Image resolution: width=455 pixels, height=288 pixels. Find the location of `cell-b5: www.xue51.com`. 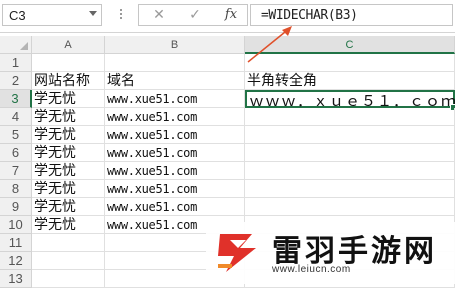

cell-b5: www.xue51.com is located at coordinates (175, 135).